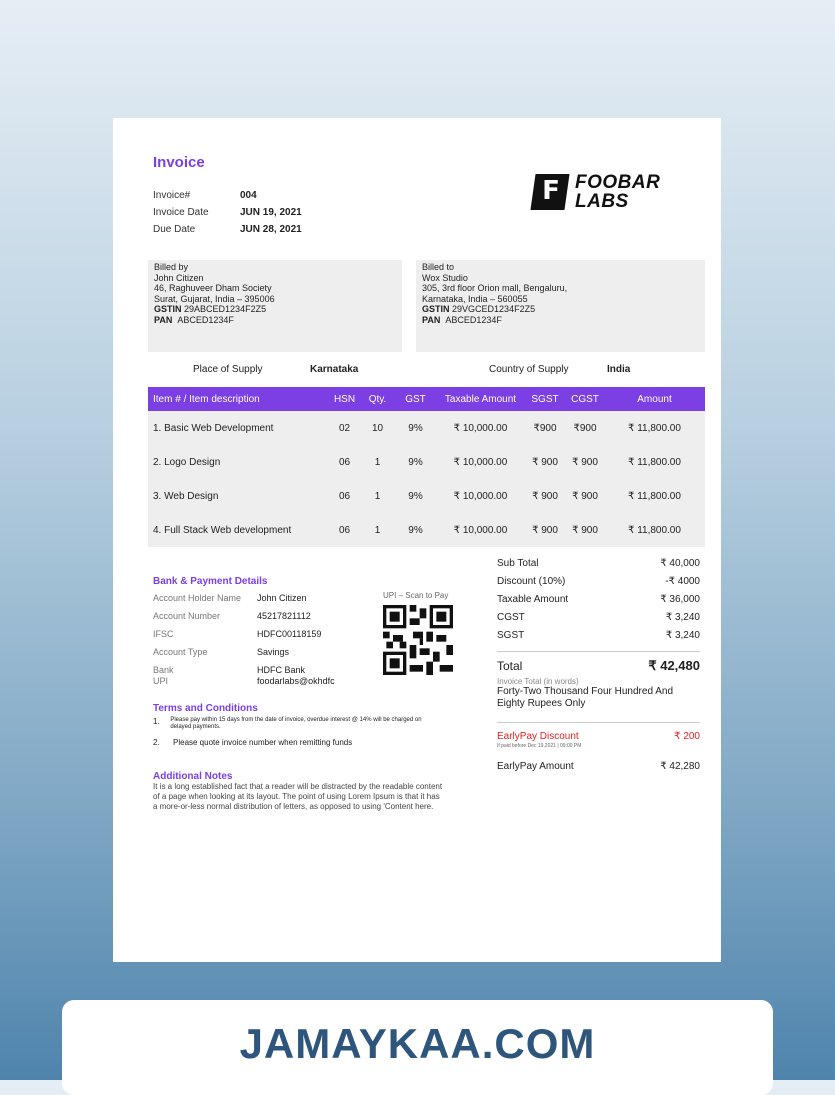 The width and height of the screenshot is (835, 1095). What do you see at coordinates (205, 708) in the screenshot?
I see `terms-title: Terms and Conditions` at bounding box center [205, 708].